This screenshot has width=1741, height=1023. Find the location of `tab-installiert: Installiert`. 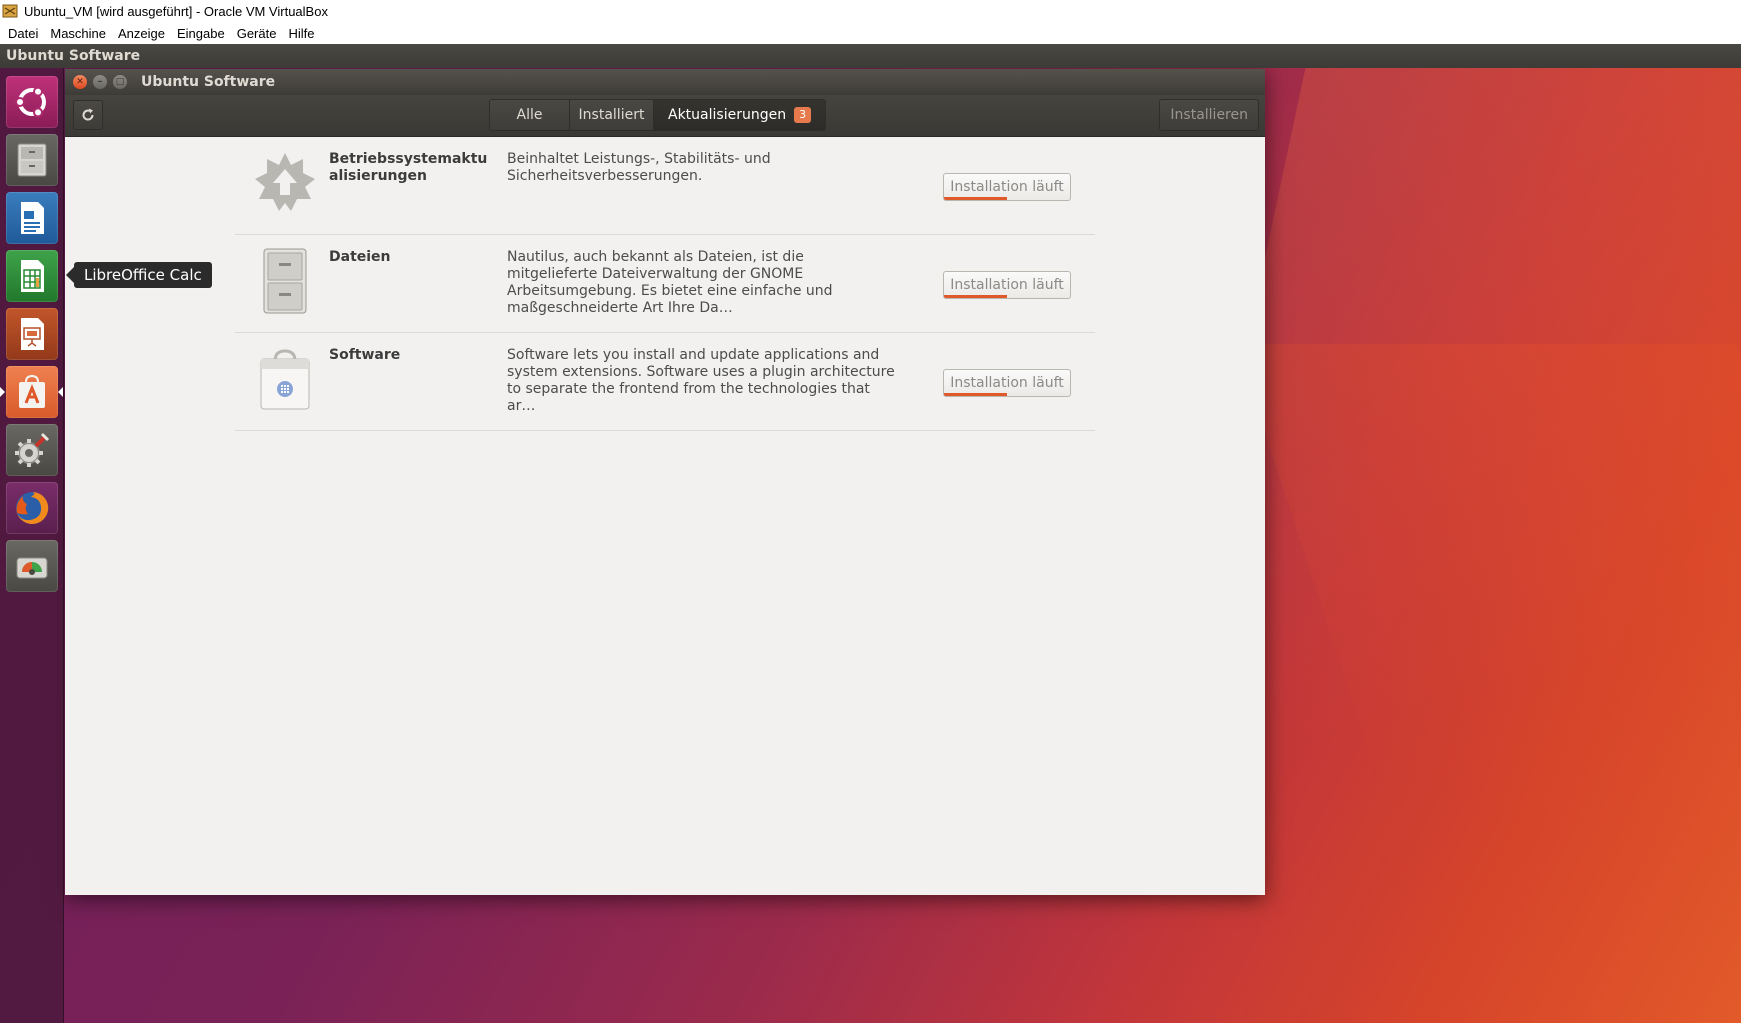

tab-installiert: Installiert is located at coordinates (612, 115).